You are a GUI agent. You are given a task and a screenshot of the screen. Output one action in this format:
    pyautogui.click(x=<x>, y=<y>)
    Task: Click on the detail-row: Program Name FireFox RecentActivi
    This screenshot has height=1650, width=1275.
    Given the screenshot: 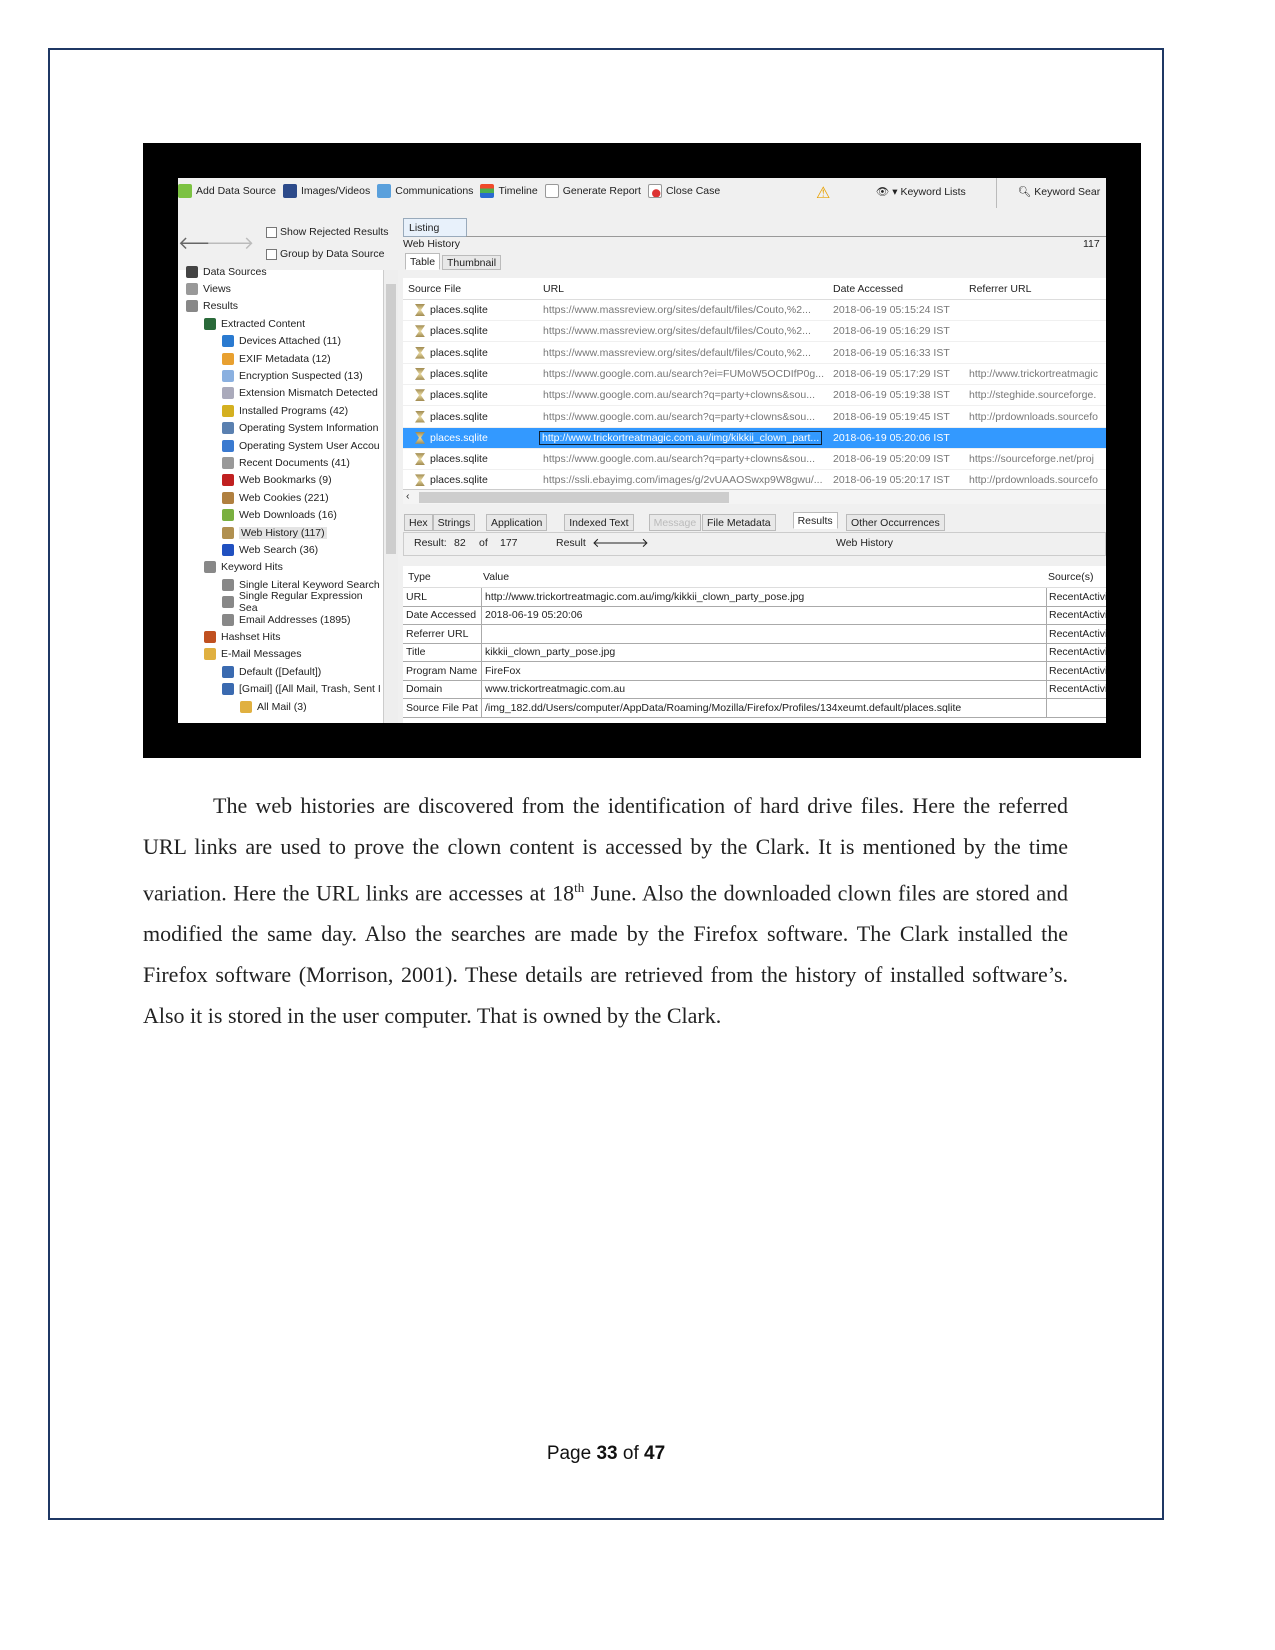 What is the action you would take?
    pyautogui.click(x=754, y=671)
    